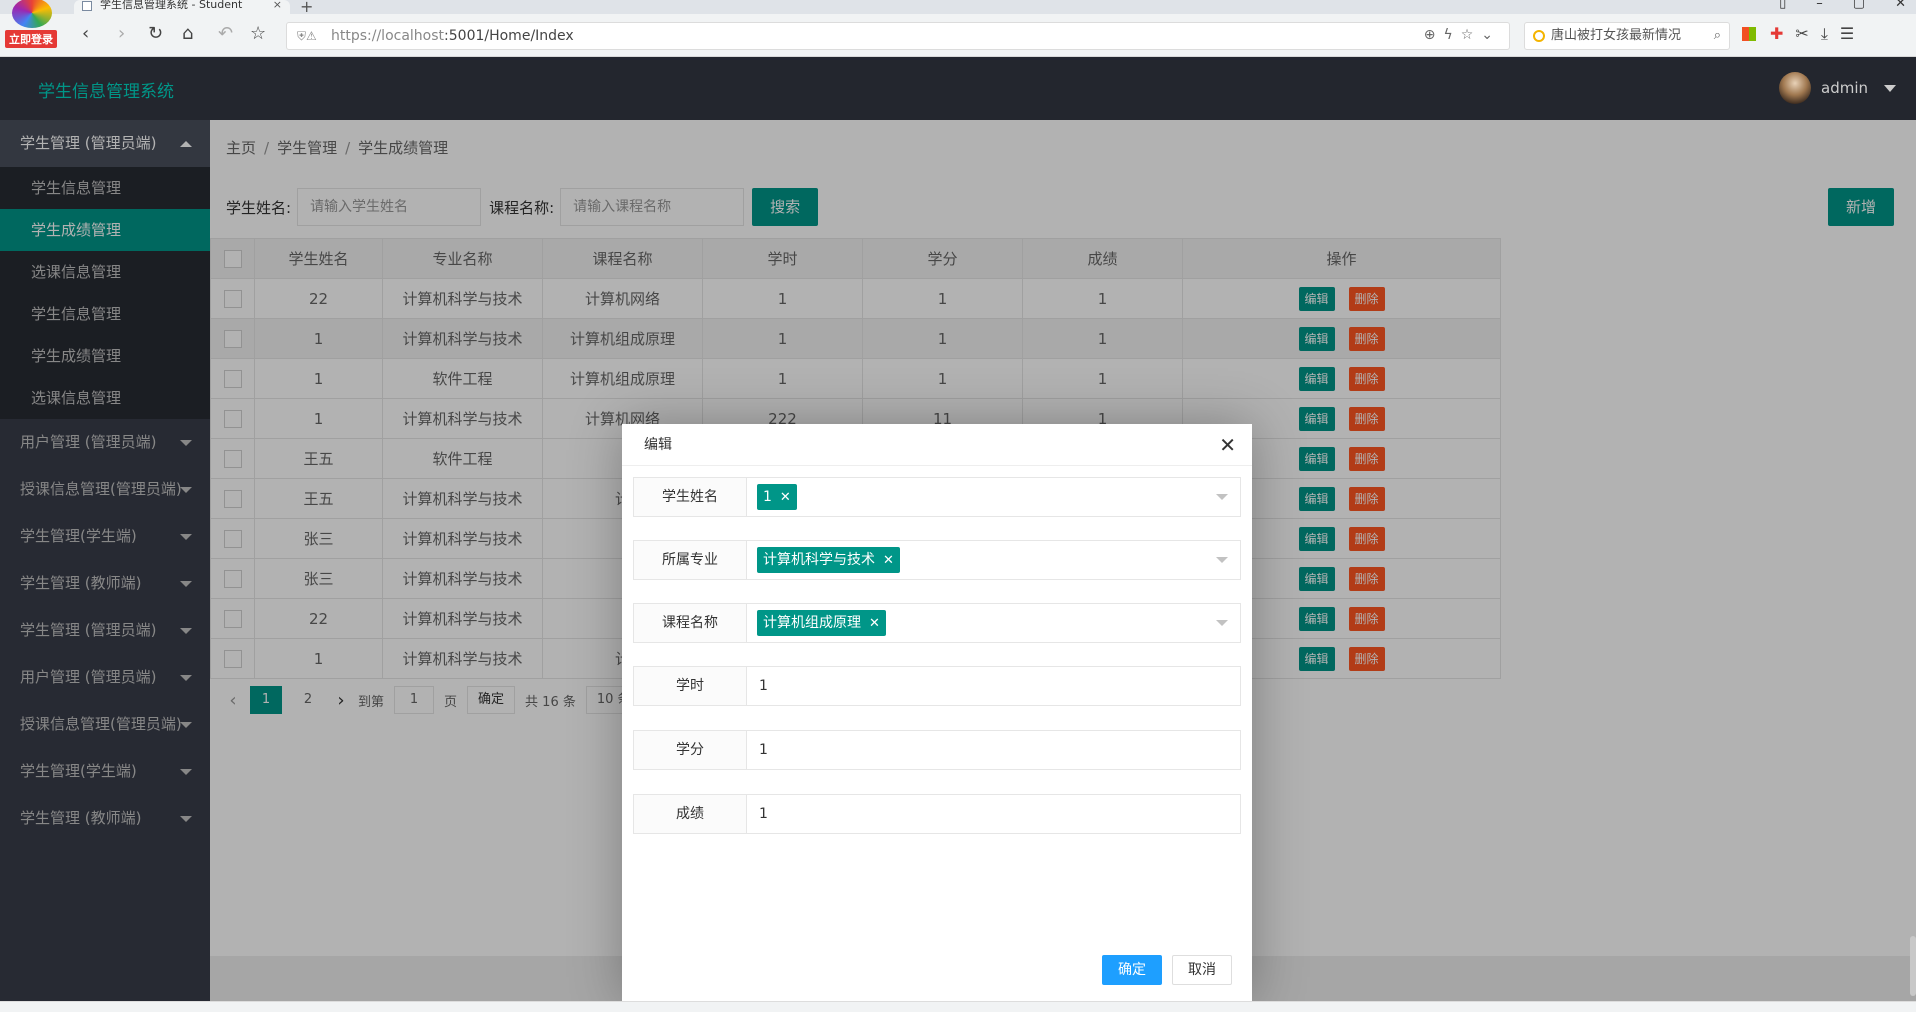 Image resolution: width=1916 pixels, height=1012 pixels. Describe the element at coordinates (1491, 35) in the screenshot. I see `chevron-down-icon: ⌄` at that location.